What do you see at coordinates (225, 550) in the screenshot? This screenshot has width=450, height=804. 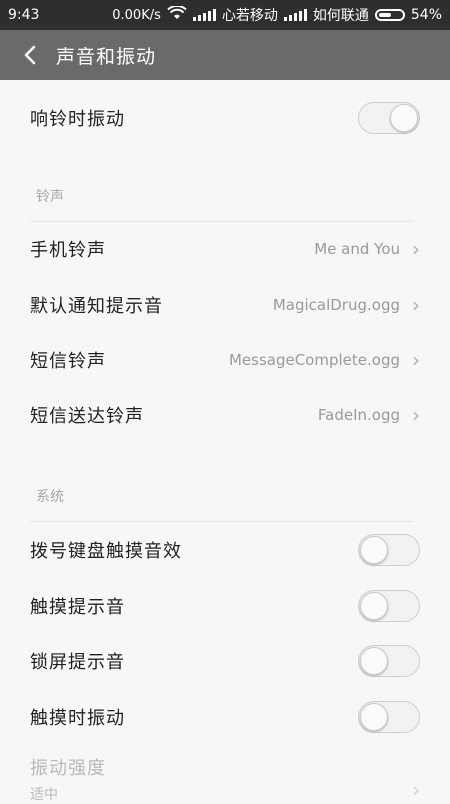 I see `list-item-dialpad-touch-sound: 拨号键盘触摸音效` at bounding box center [225, 550].